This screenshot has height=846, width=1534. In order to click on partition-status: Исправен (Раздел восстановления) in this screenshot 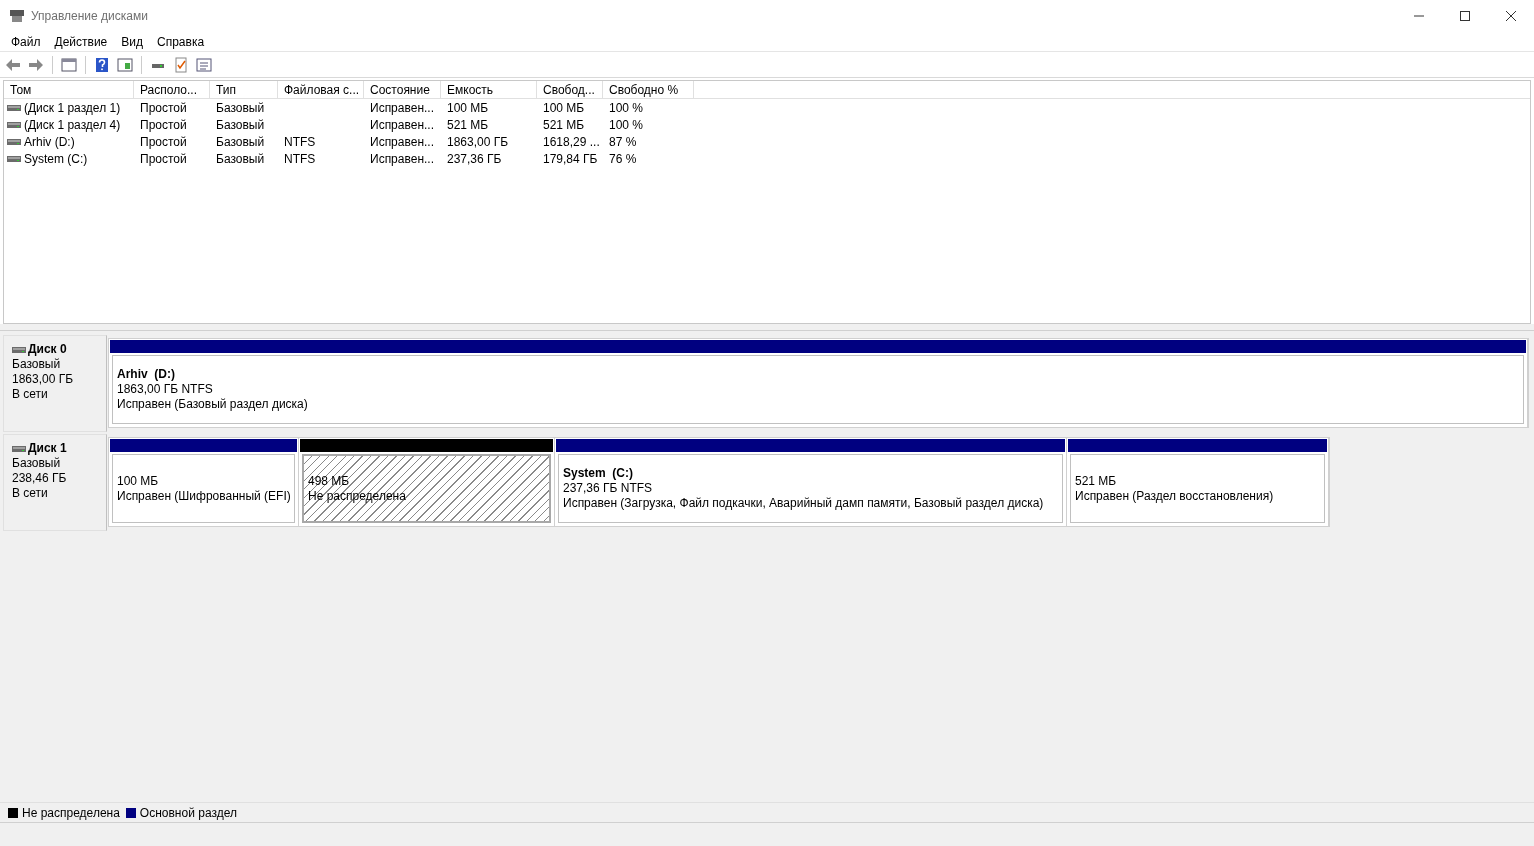, I will do `click(1174, 496)`.